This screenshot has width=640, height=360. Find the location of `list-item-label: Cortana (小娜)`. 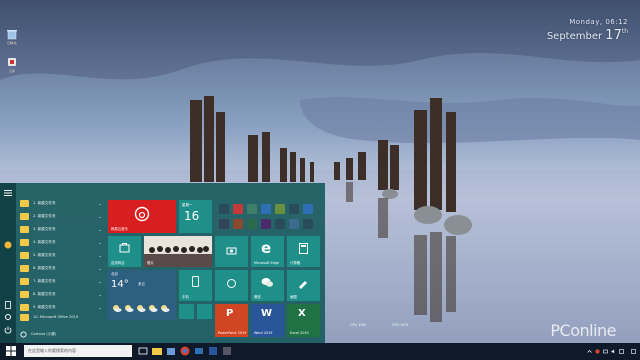

list-item-label: Cortana (小娜) is located at coordinates (44, 333).